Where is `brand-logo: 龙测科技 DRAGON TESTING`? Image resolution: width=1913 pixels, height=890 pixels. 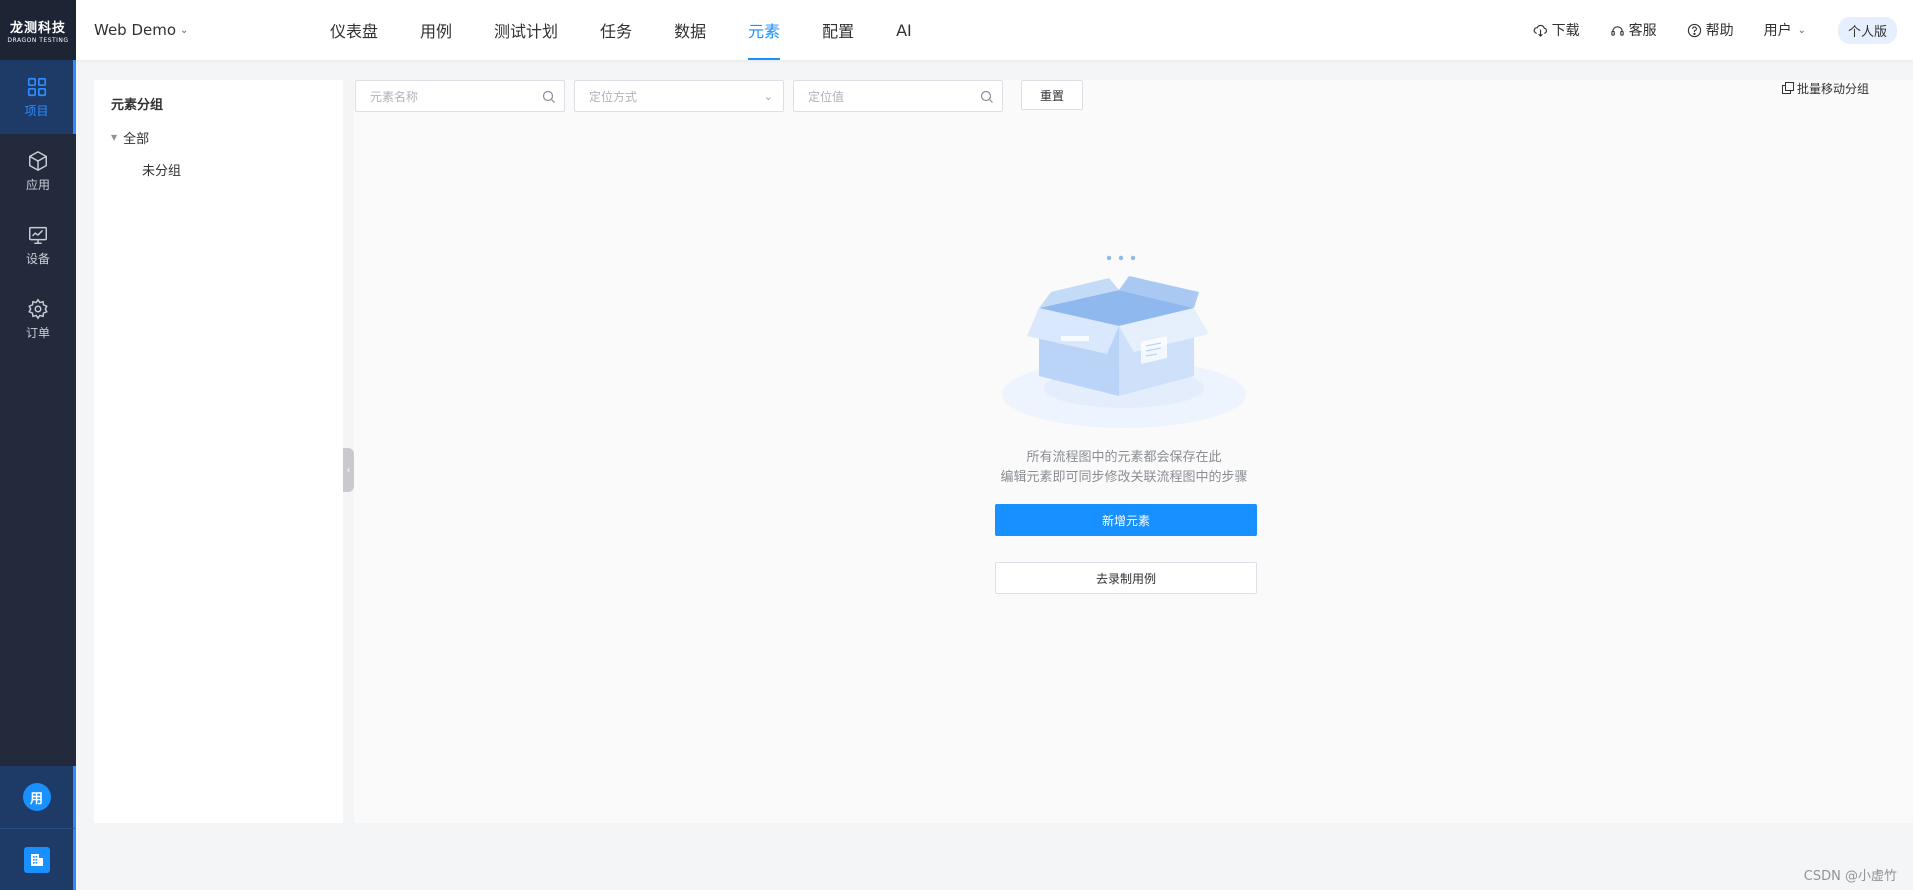 brand-logo: 龙测科技 DRAGON TESTING is located at coordinates (38, 30).